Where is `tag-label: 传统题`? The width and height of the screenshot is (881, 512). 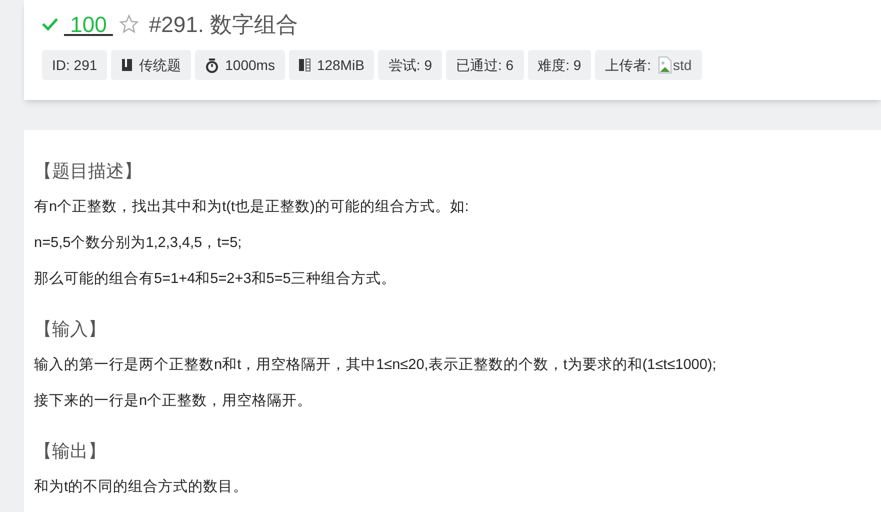 tag-label: 传统题 is located at coordinates (160, 65).